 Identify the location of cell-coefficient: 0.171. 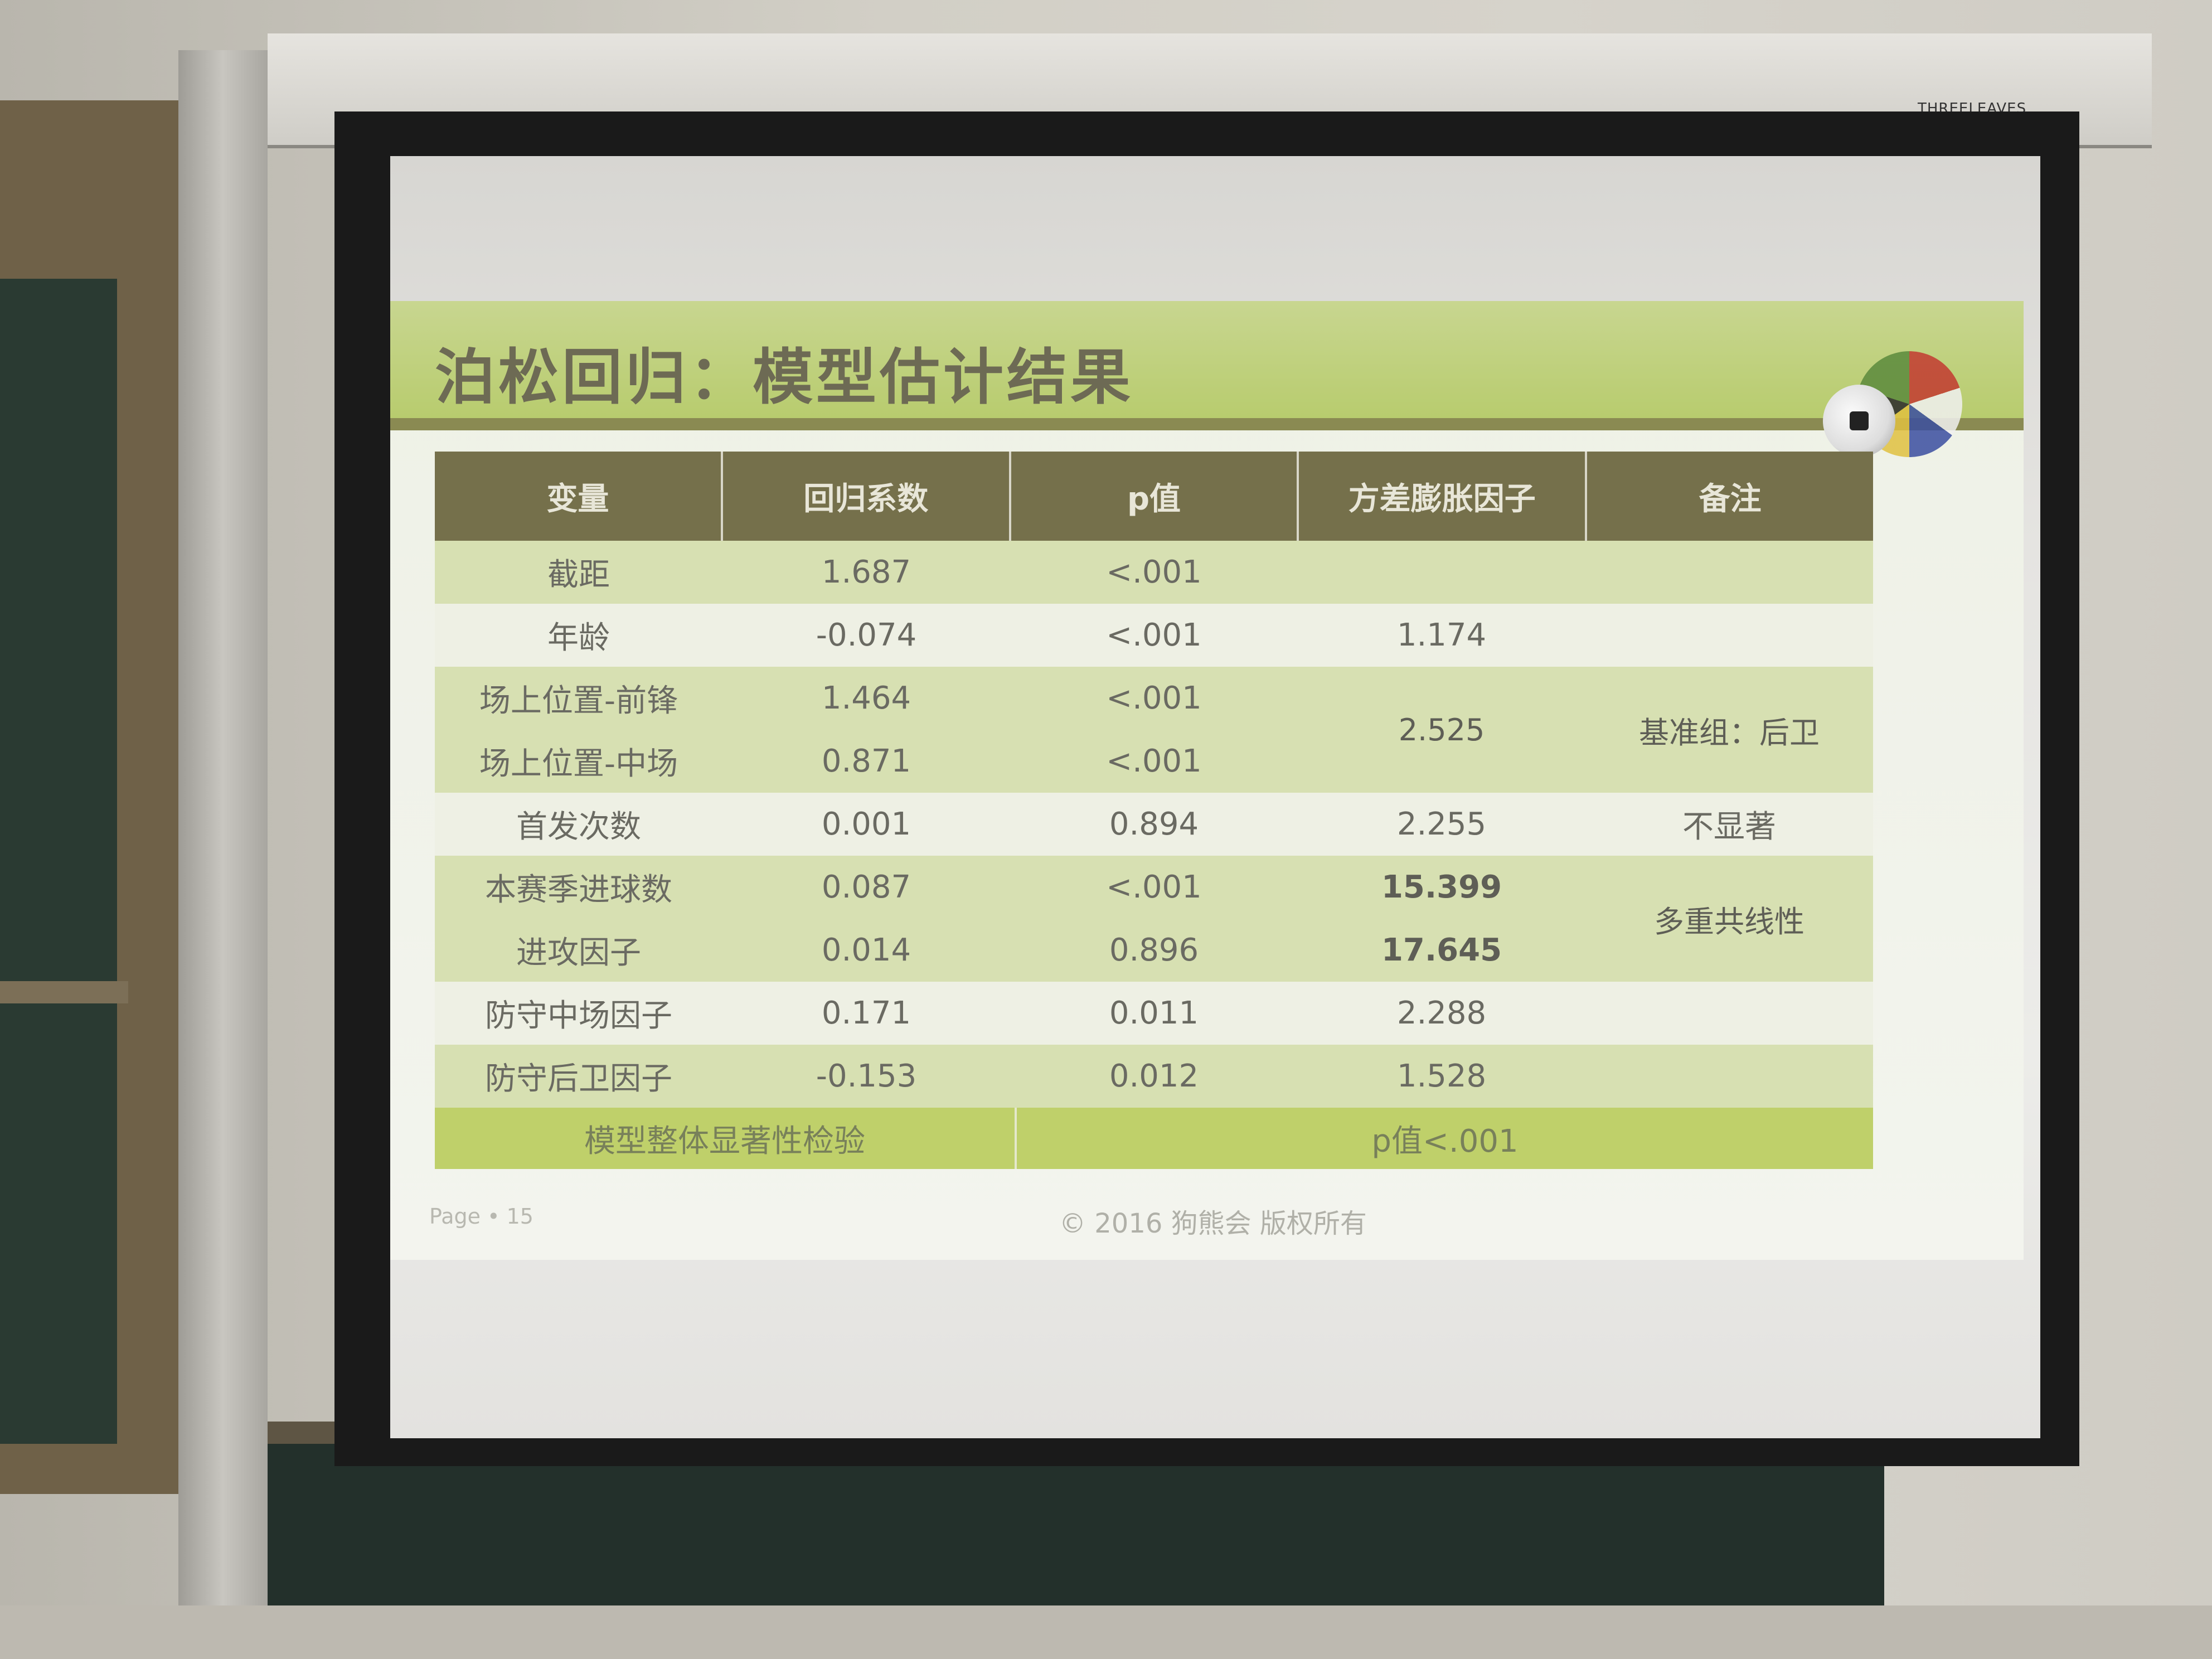
(866, 1013).